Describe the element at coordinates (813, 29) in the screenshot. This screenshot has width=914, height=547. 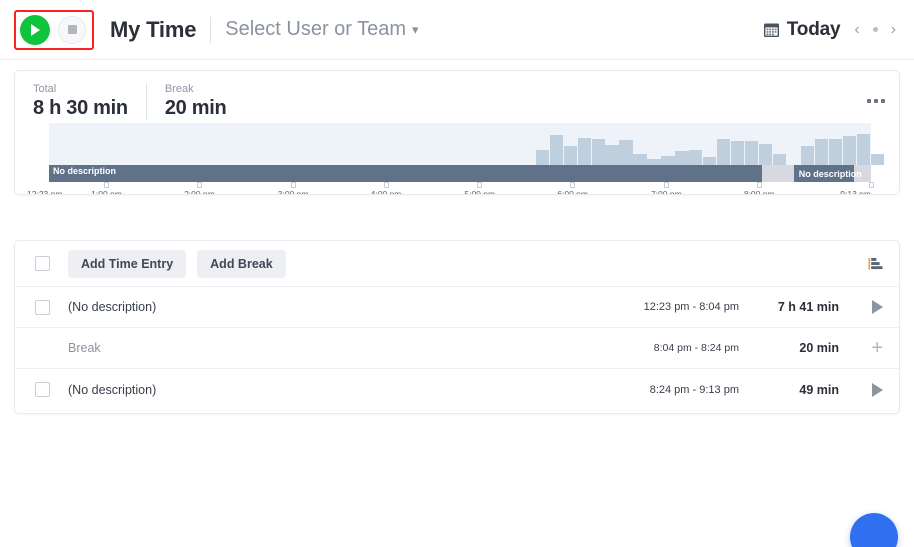
I see `today-label: Today` at that location.